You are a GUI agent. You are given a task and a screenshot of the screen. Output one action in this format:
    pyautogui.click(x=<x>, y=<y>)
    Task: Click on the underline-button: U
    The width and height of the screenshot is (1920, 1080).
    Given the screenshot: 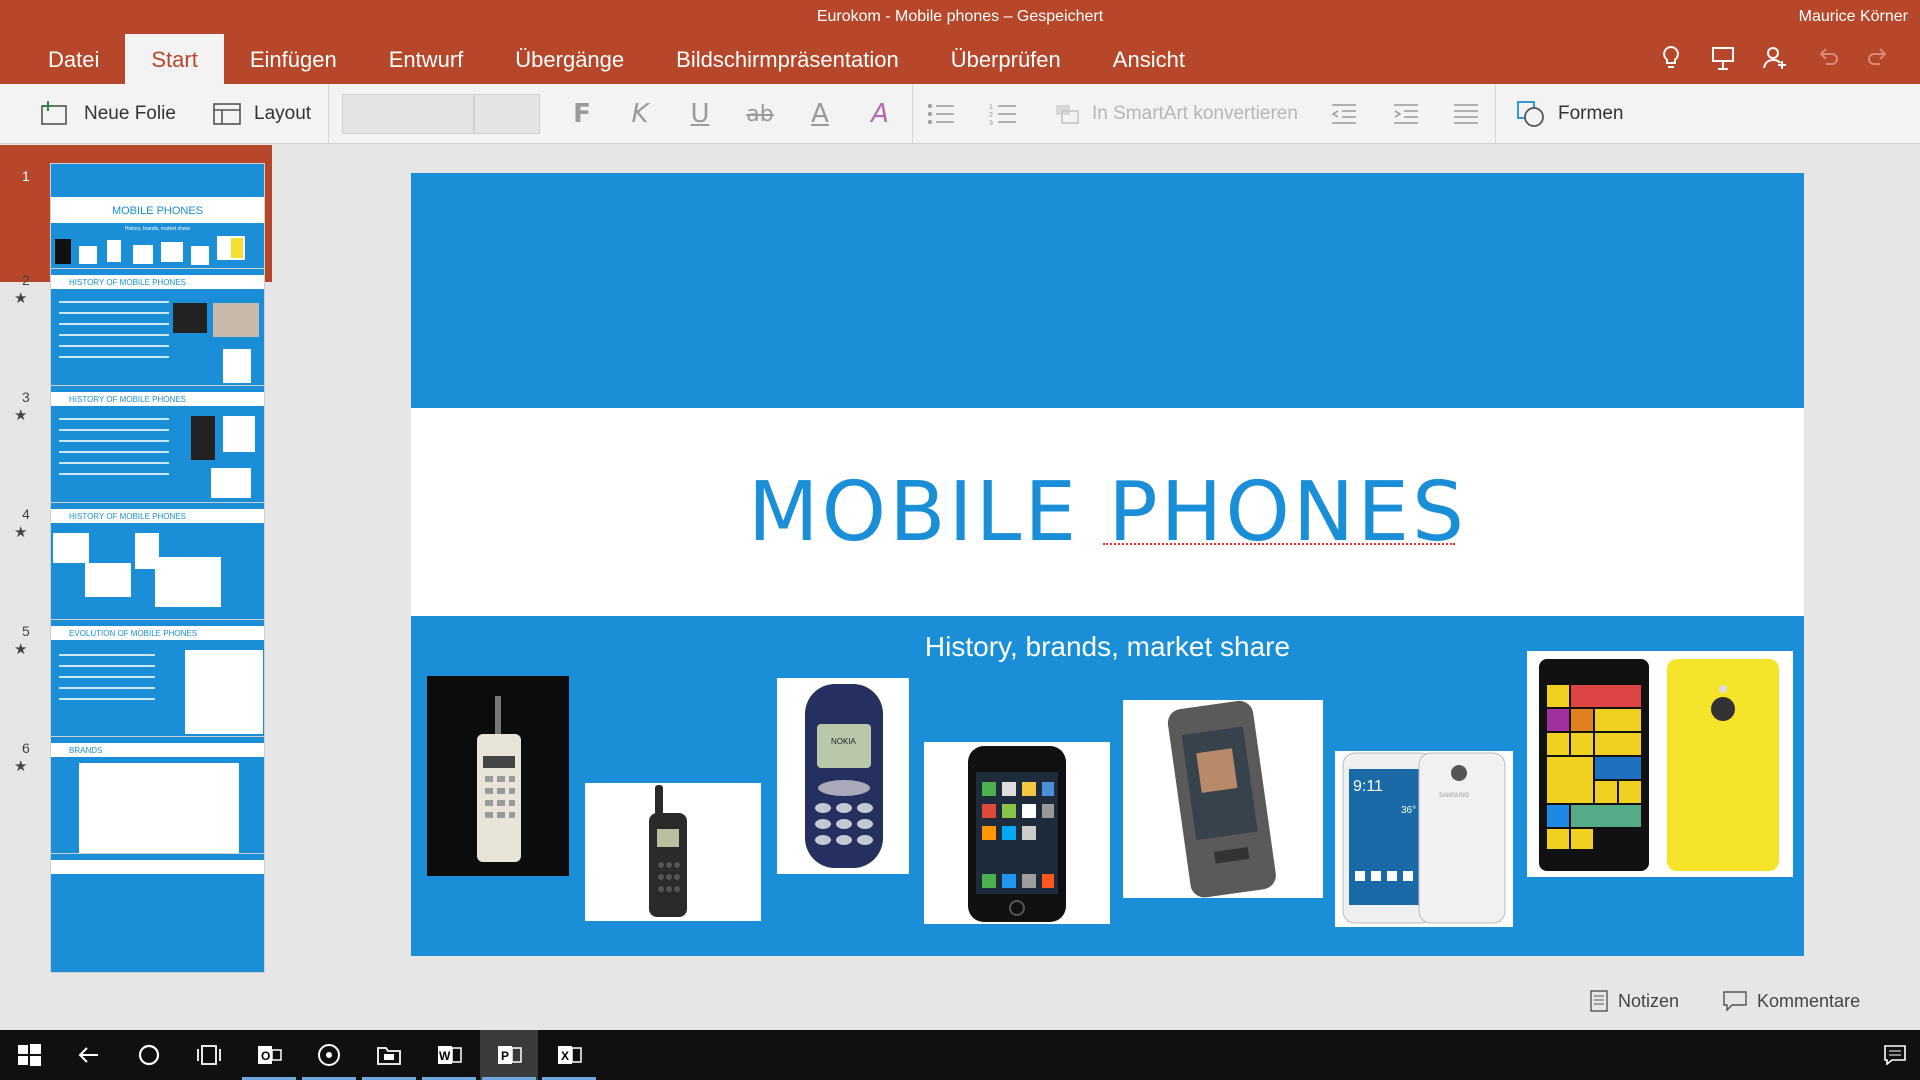 What is the action you would take?
    pyautogui.click(x=700, y=114)
    